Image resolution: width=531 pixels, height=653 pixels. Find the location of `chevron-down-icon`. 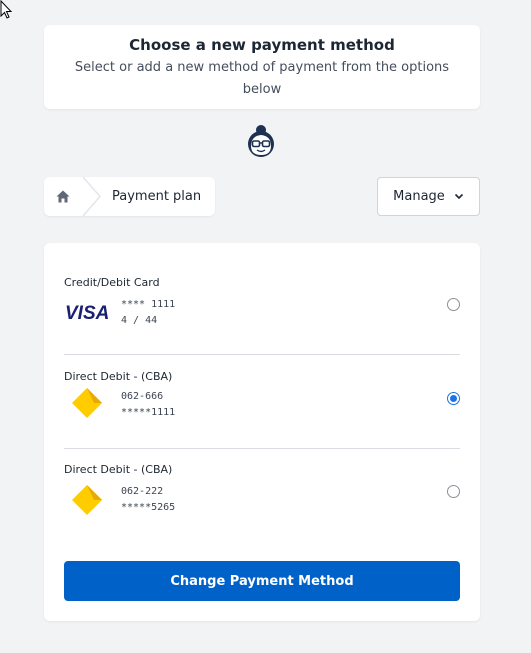

chevron-down-icon is located at coordinates (458, 196).